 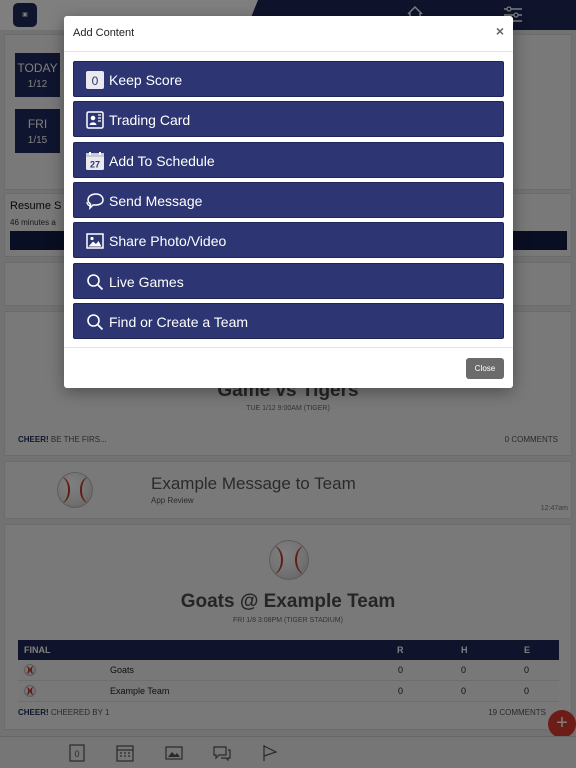 I want to click on score-icon-text: 0, so click(x=95, y=81).